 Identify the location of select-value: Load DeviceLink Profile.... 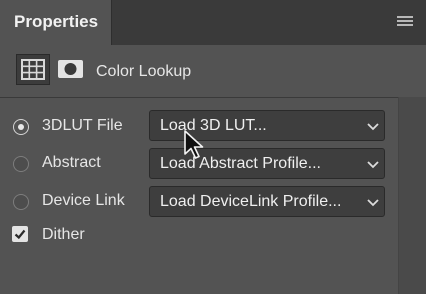
(251, 201).